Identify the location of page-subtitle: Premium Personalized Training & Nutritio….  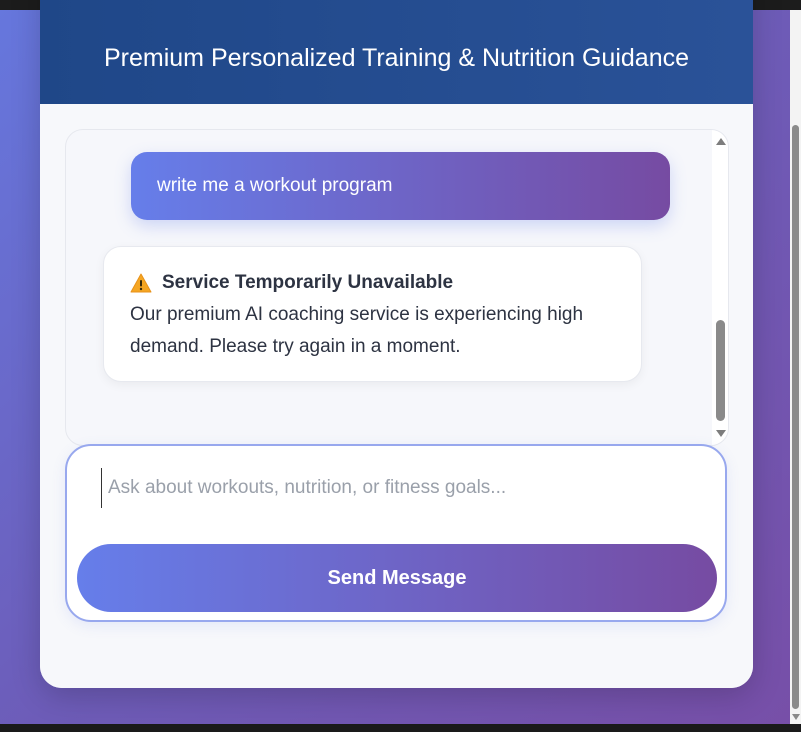
(396, 58).